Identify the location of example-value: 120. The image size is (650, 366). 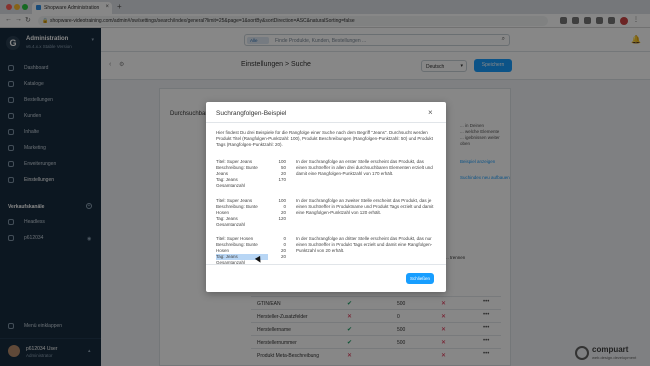
(282, 218).